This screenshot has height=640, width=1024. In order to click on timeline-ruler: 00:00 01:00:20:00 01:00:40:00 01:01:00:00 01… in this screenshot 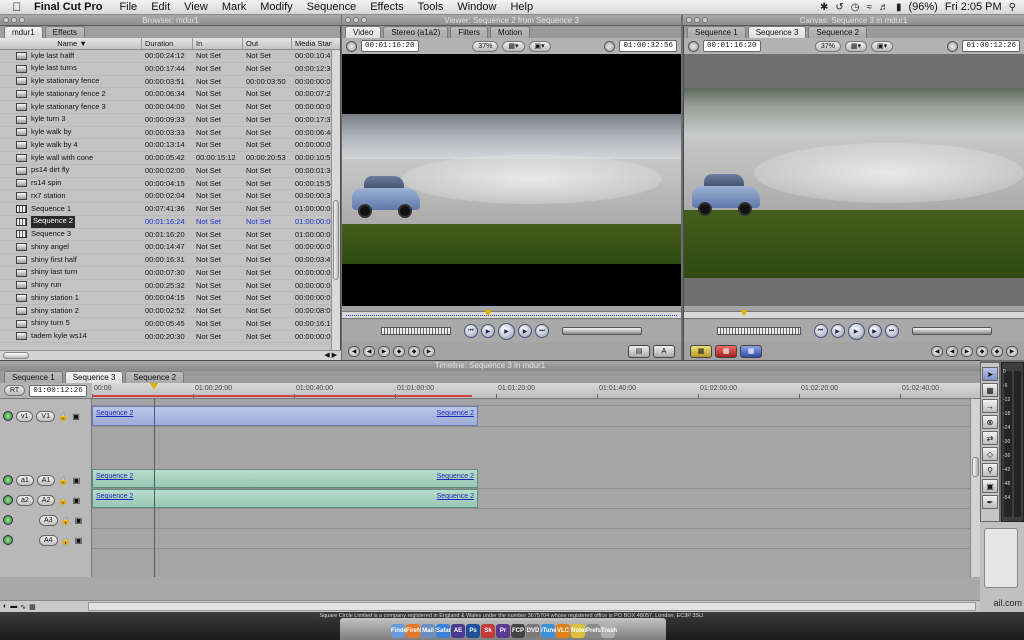, I will do `click(536, 390)`.